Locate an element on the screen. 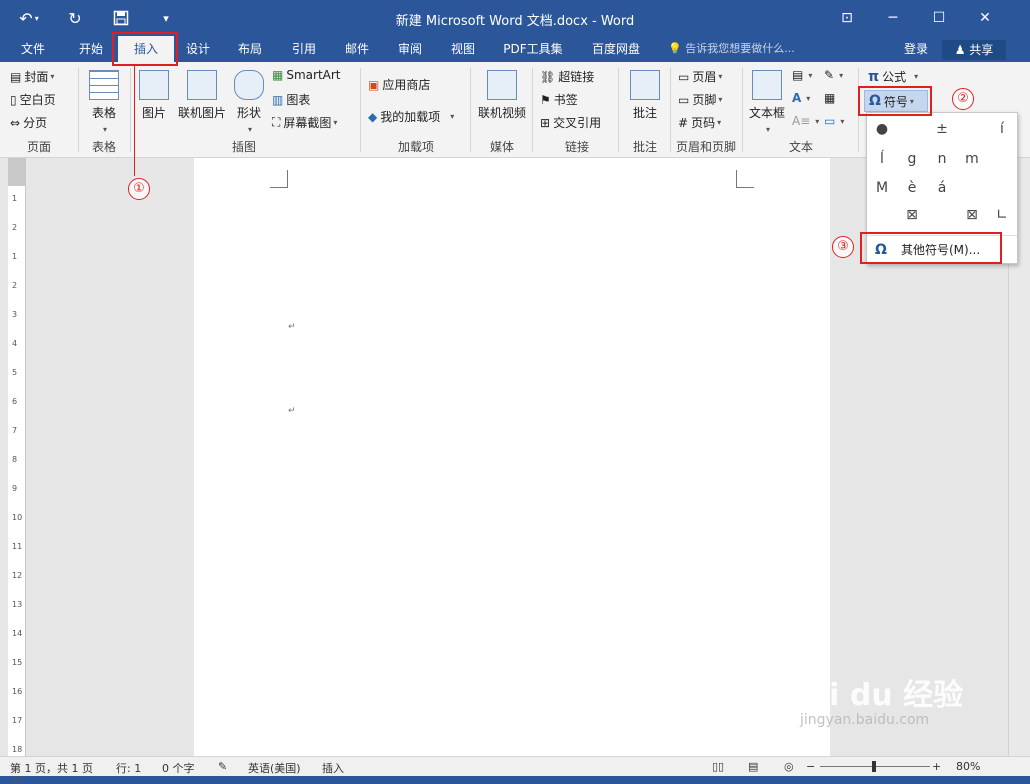  signature-icon: ✎ is located at coordinates (829, 75).